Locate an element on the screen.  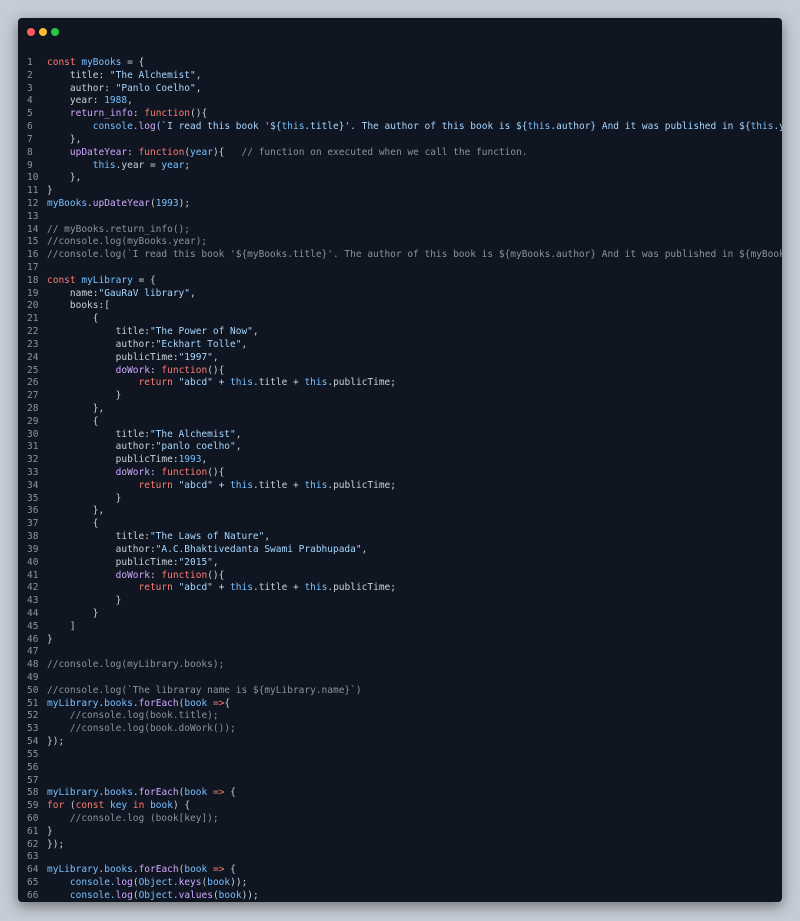
maximize-window-dot is located at coordinates (55, 32).